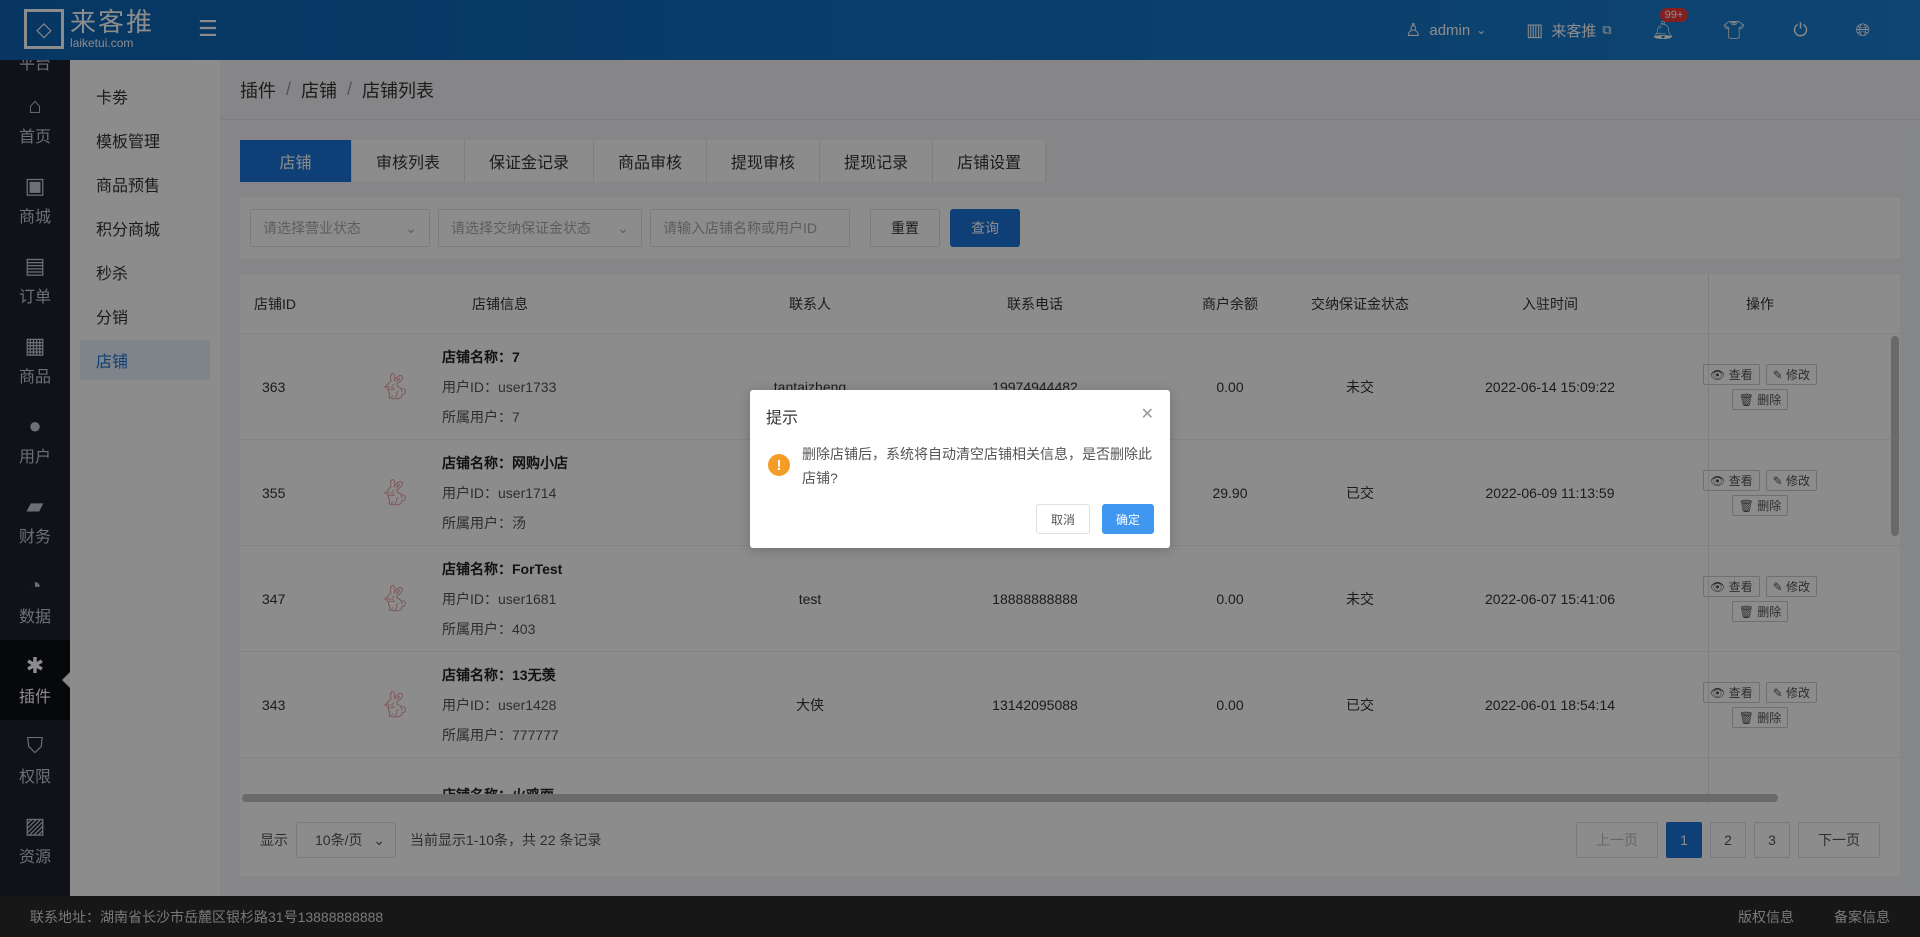 The width and height of the screenshot is (1920, 937). What do you see at coordinates (779, 465) in the screenshot?
I see `warning-icon: !` at bounding box center [779, 465].